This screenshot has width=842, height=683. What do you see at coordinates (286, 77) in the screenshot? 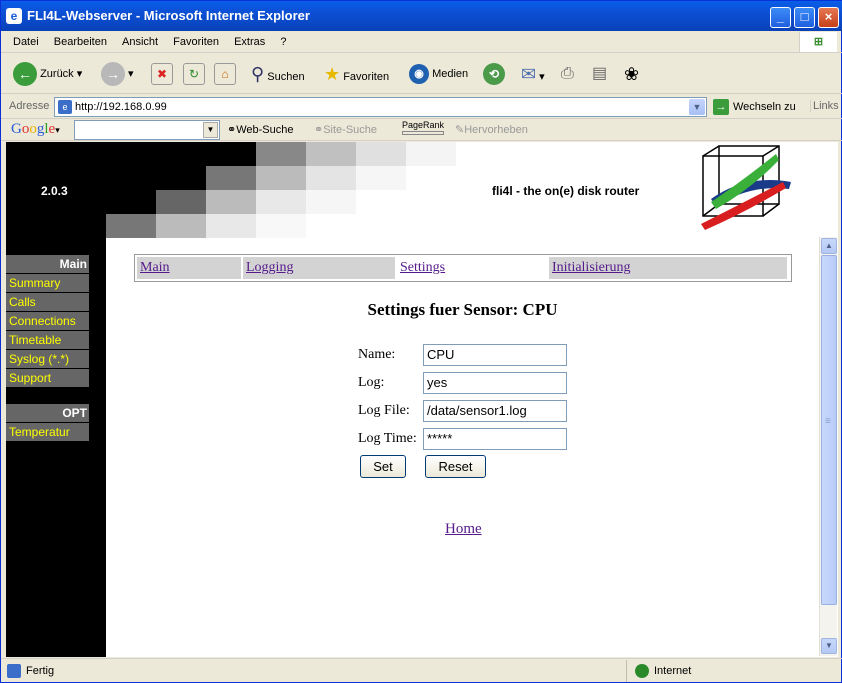
I see `search-label: Suchen` at bounding box center [286, 77].